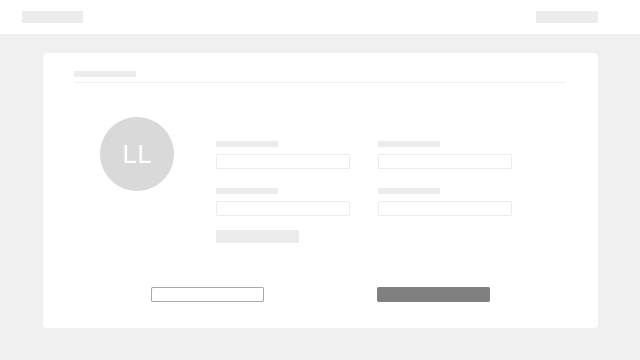  What do you see at coordinates (320, 82) in the screenshot?
I see `card-divider` at bounding box center [320, 82].